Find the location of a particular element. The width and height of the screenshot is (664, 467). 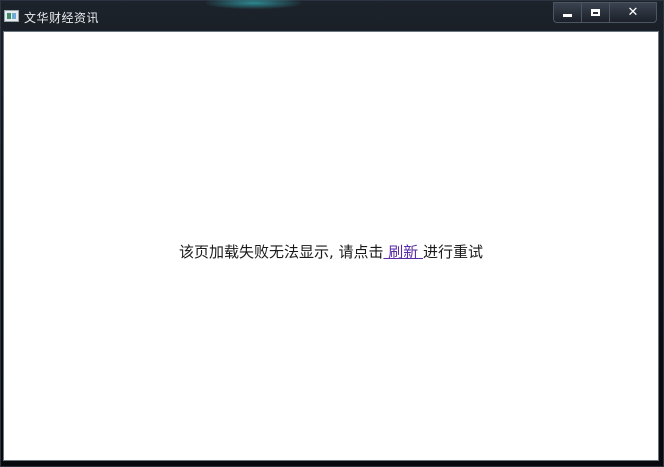

error-message: 该页加载失败无法显示, 请点击 刷新 进行重试 is located at coordinates (331, 251).